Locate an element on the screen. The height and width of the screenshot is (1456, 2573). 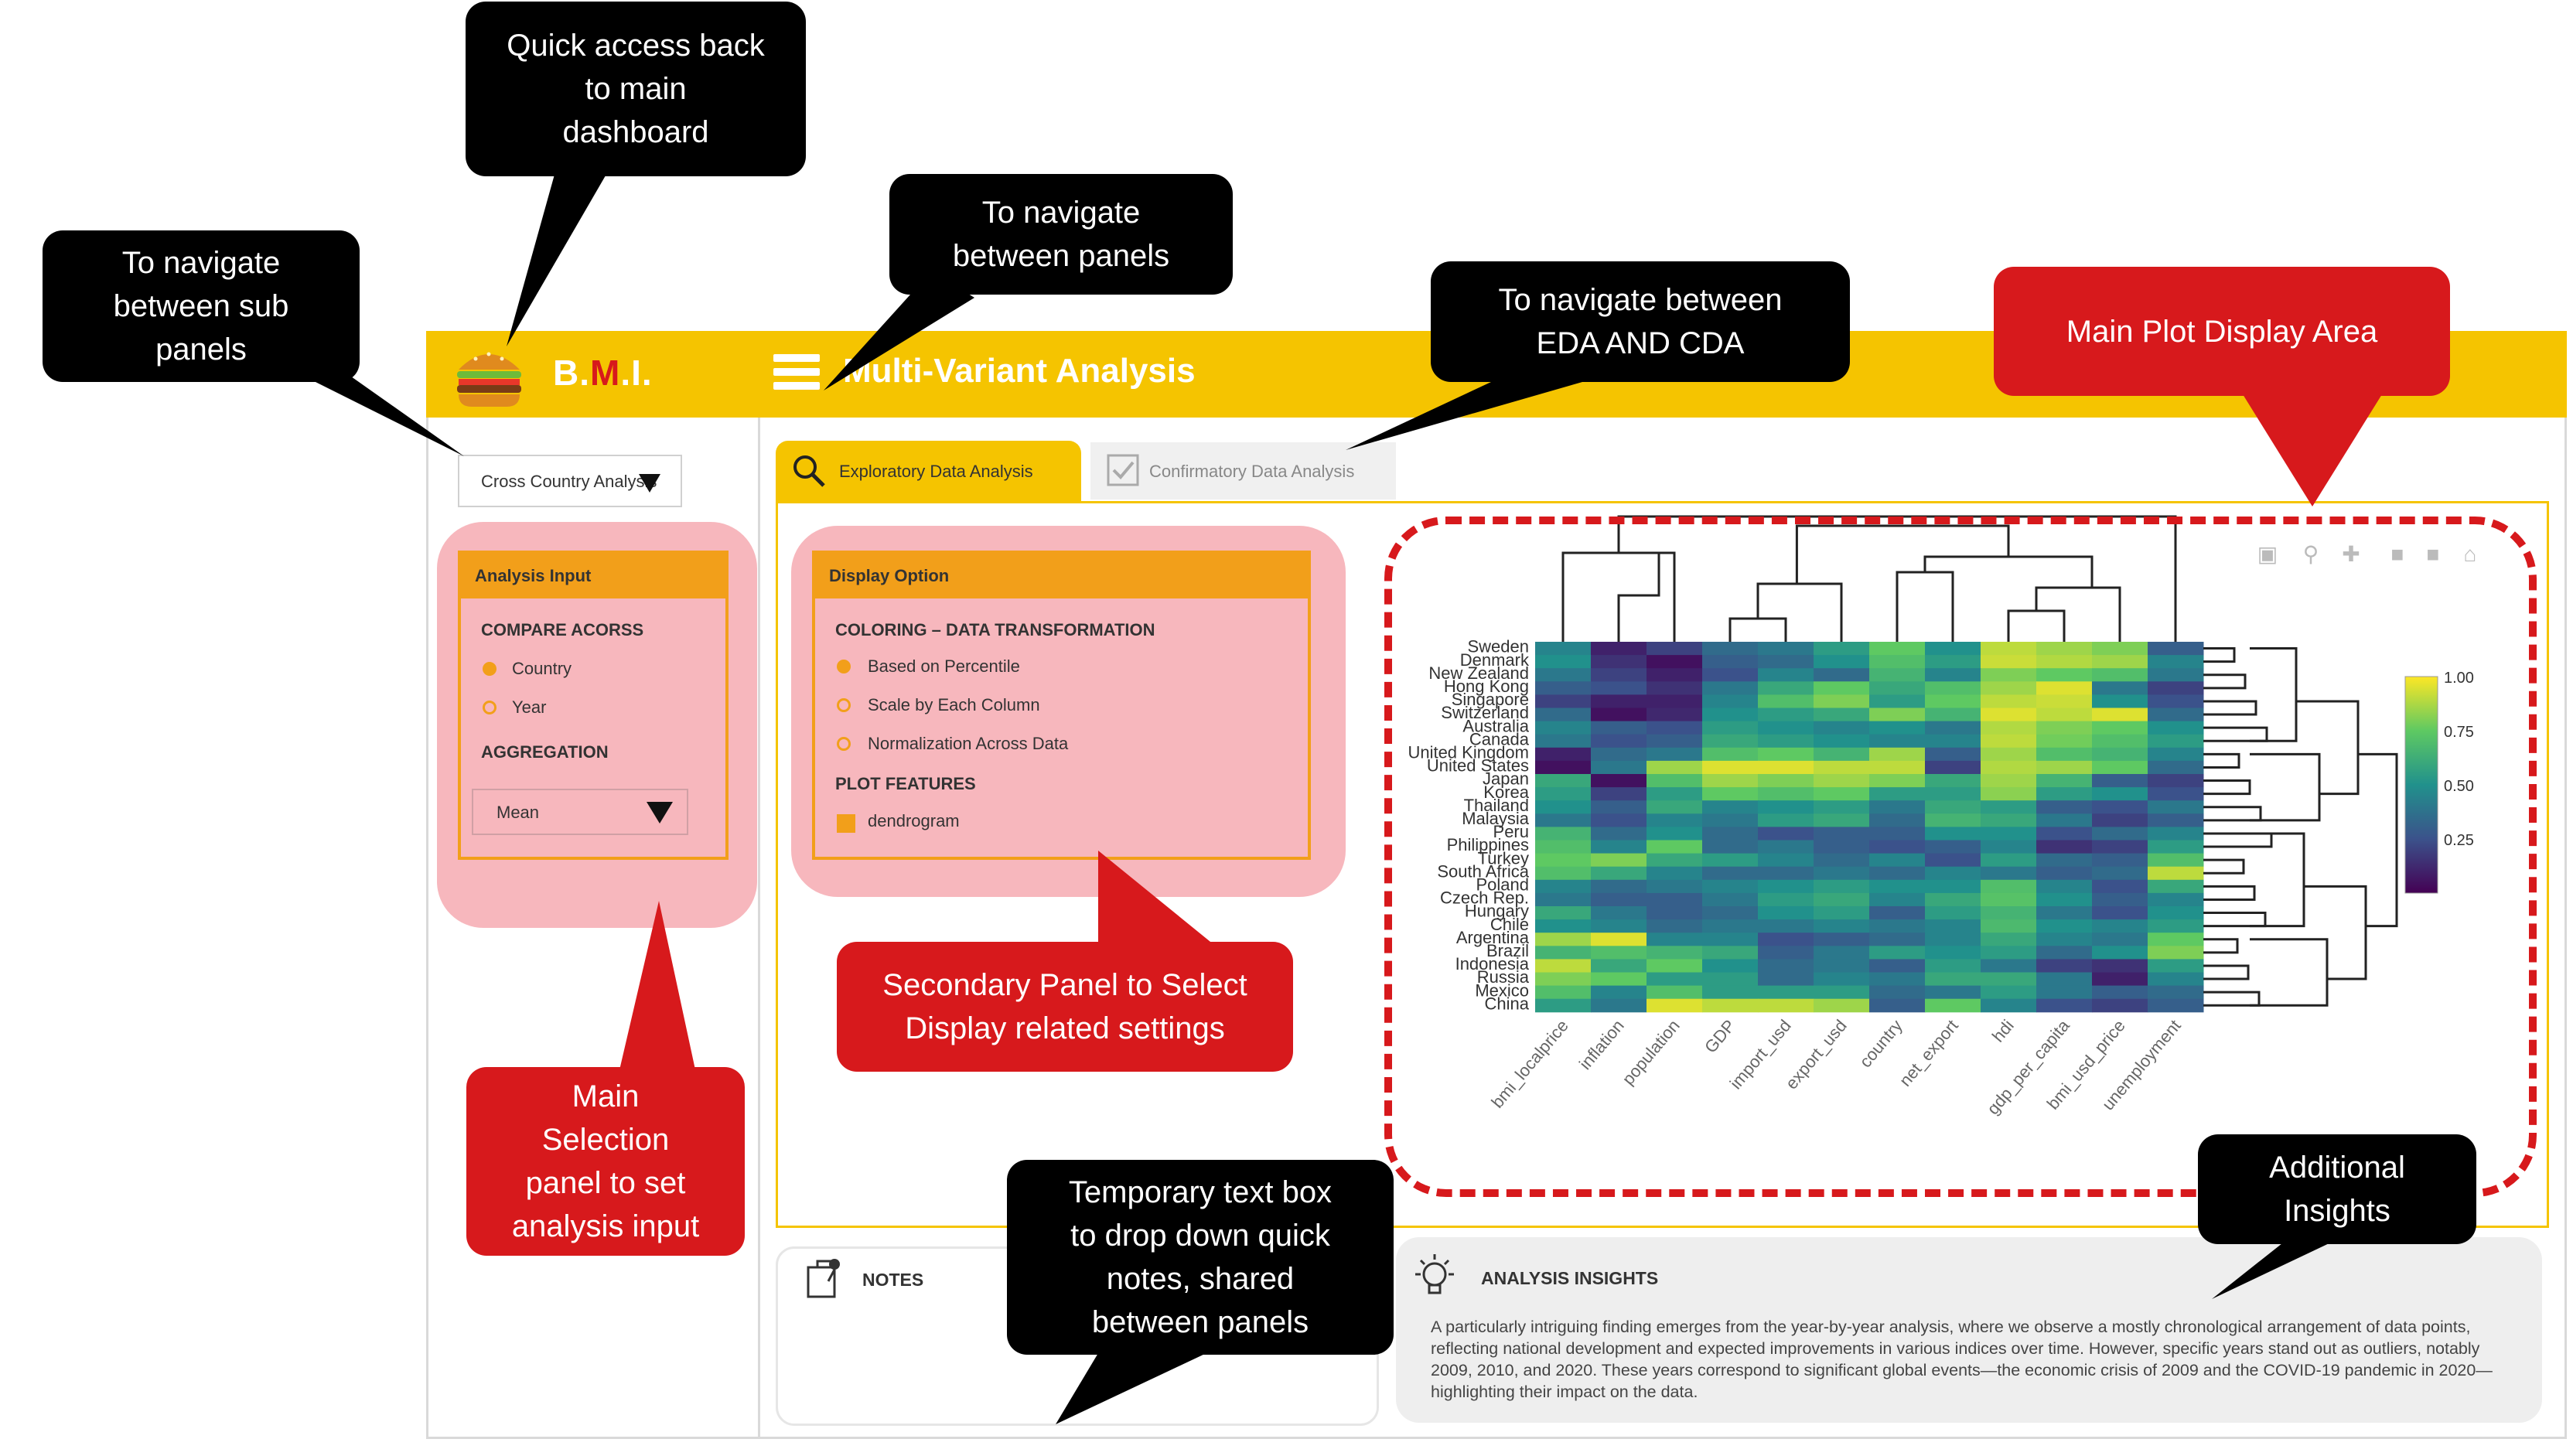
logo-m: M is located at coordinates (605, 373).